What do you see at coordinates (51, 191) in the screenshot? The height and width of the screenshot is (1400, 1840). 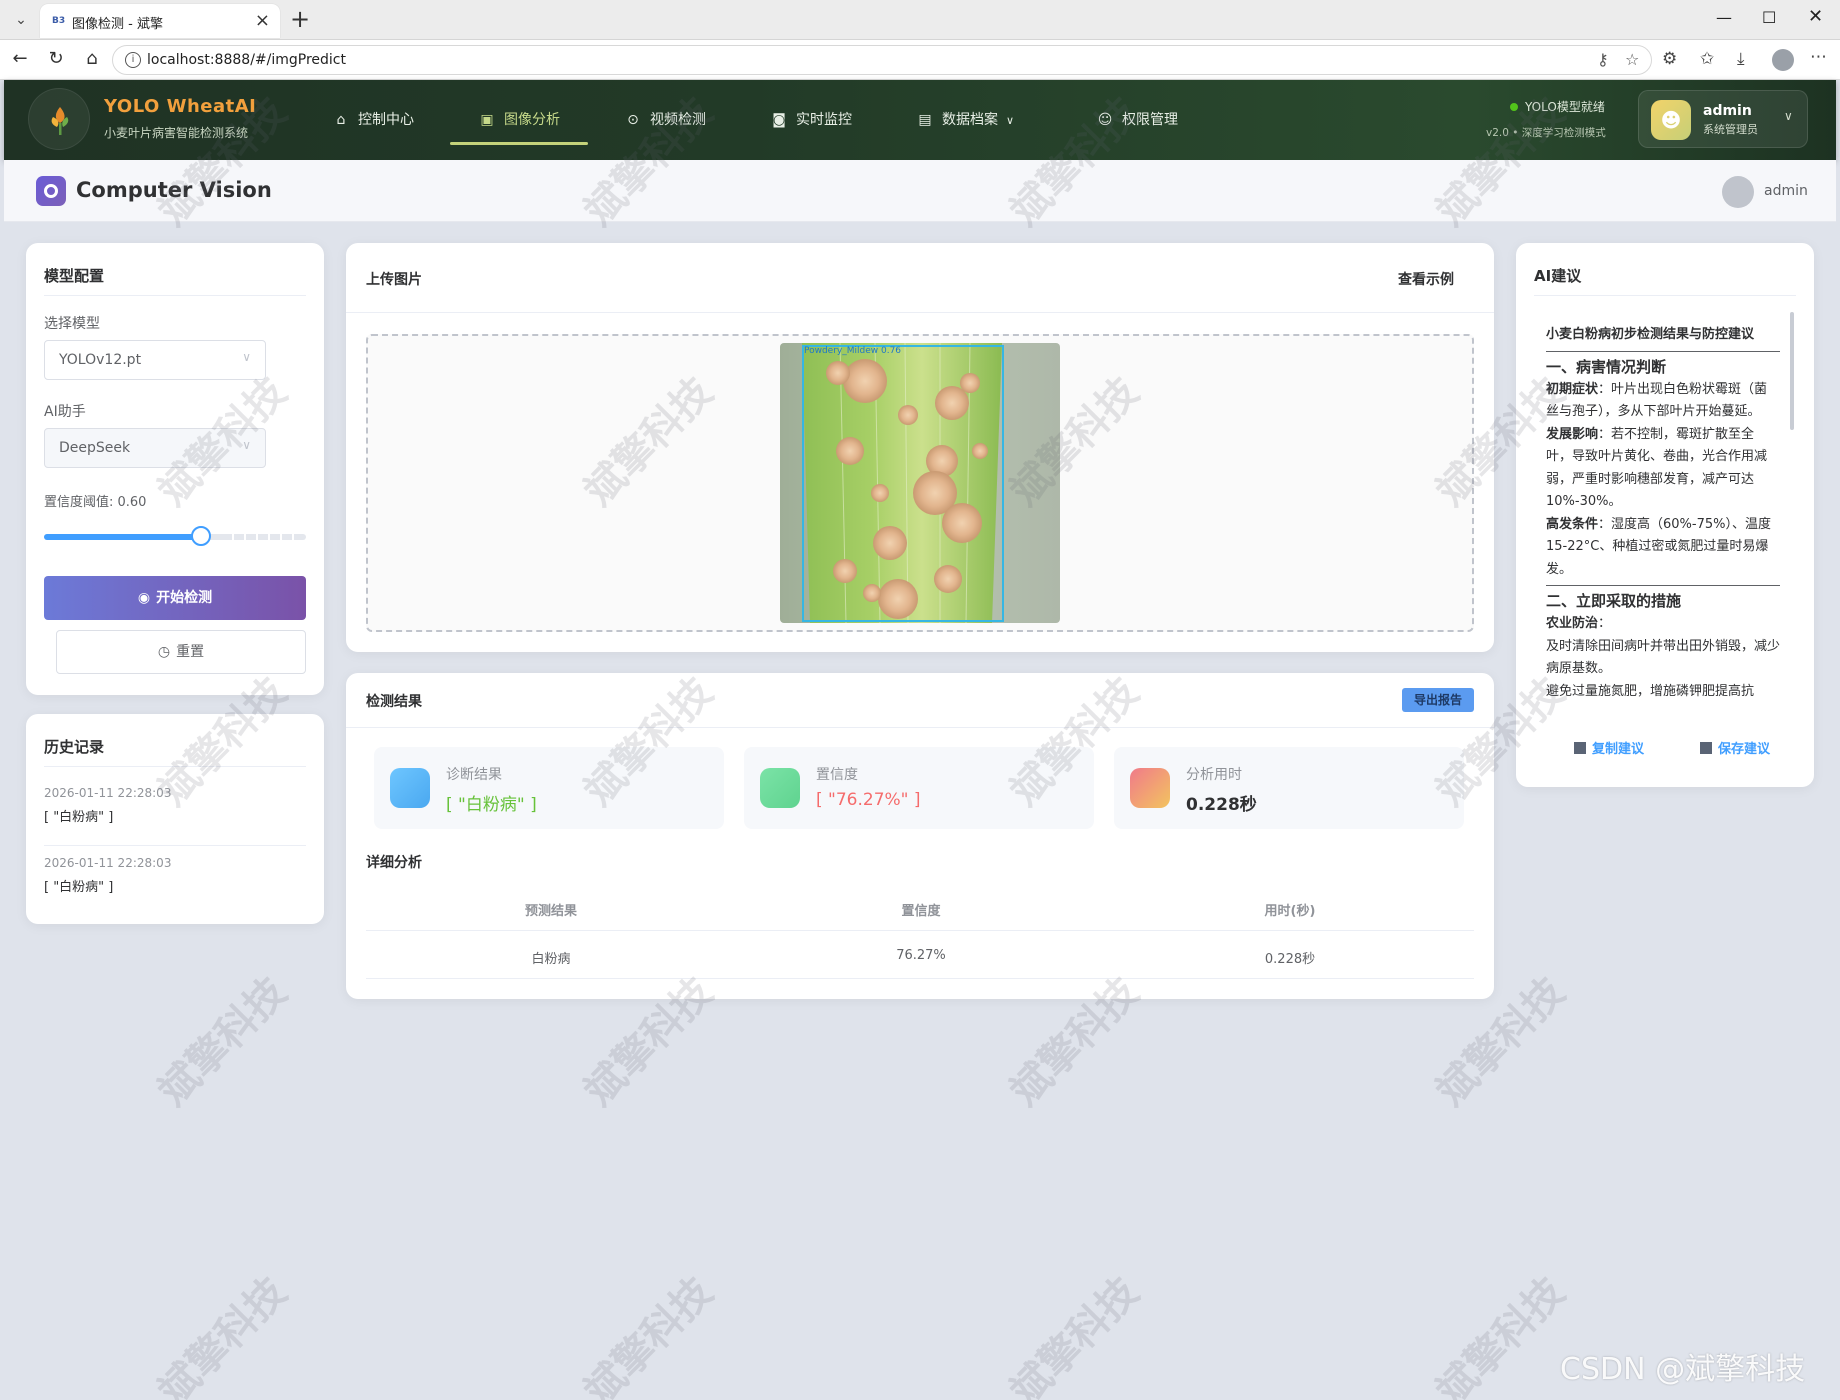 I see `vision-icon` at bounding box center [51, 191].